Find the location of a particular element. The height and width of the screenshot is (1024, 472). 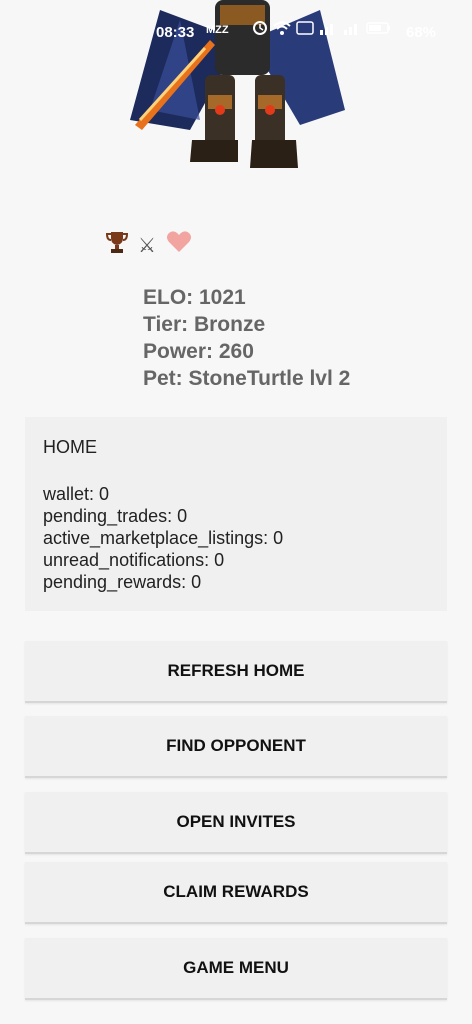

marketplace-listings-row: active_marketplace_listings: 0 is located at coordinates (163, 538).